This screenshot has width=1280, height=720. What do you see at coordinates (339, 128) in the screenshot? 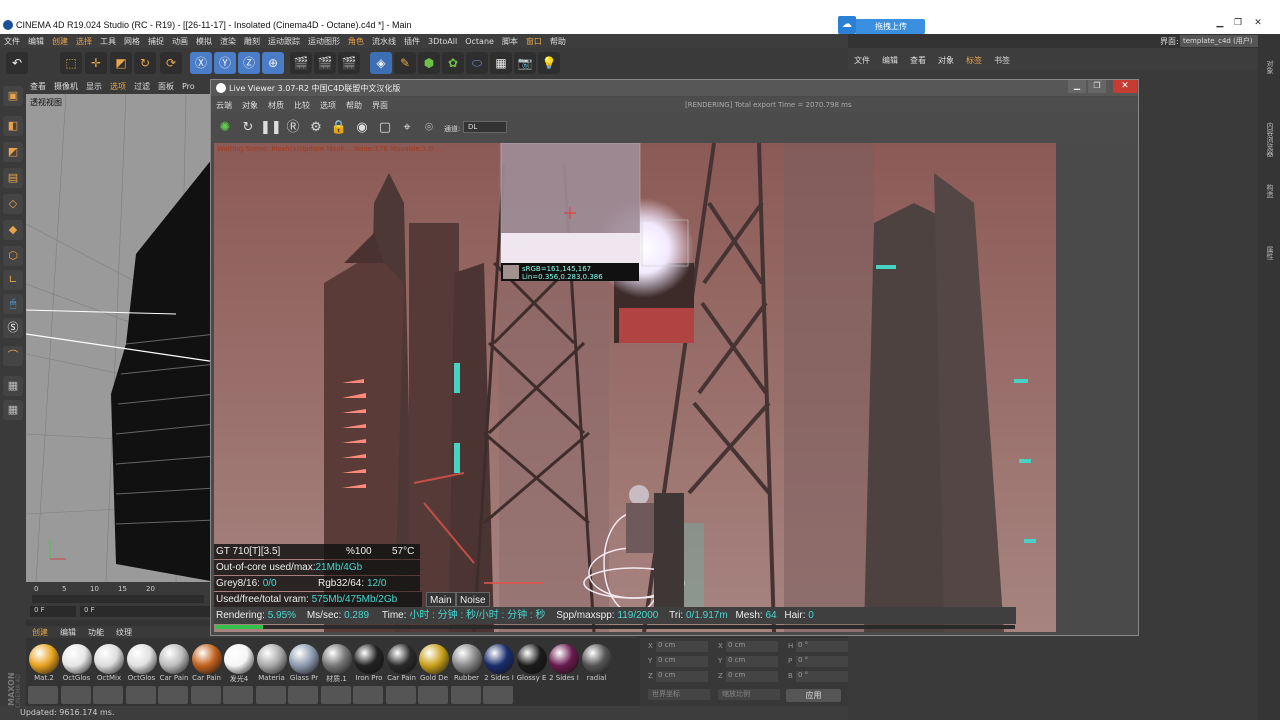
I see `lock-icon: 🔒` at bounding box center [339, 128].